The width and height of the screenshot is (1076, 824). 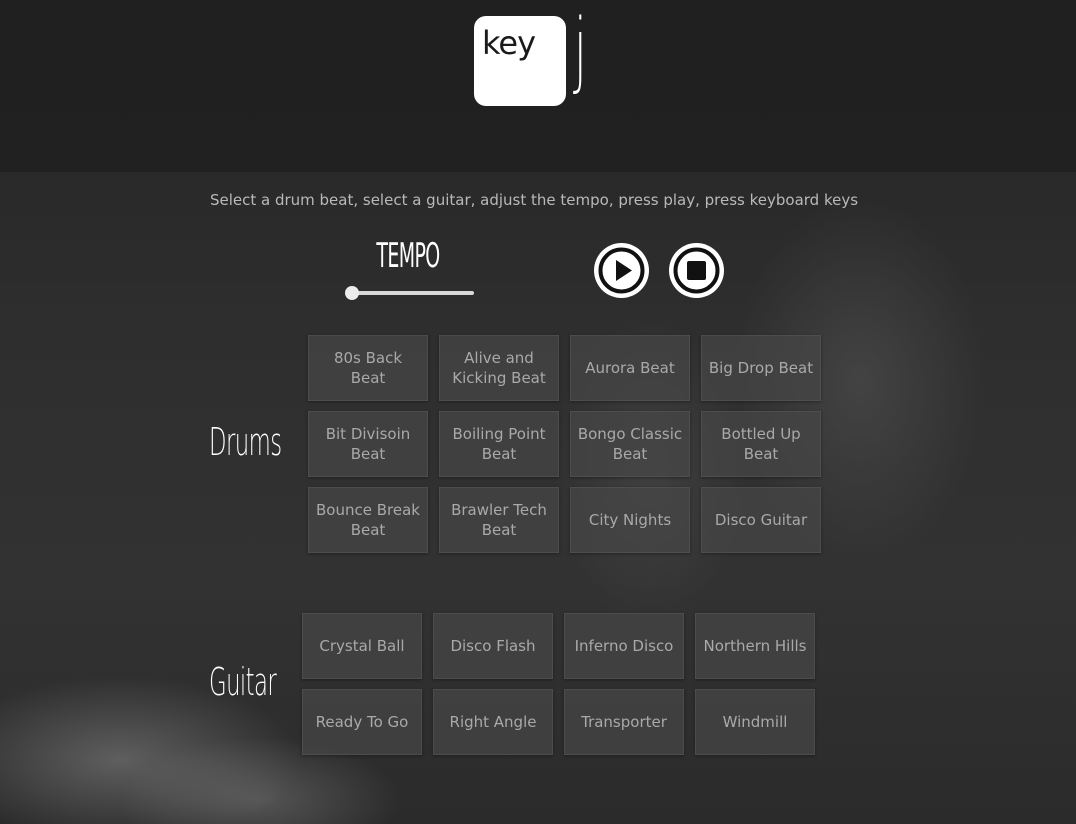 I want to click on guitar-track-tile: Right Angle, so click(x=493, y=722).